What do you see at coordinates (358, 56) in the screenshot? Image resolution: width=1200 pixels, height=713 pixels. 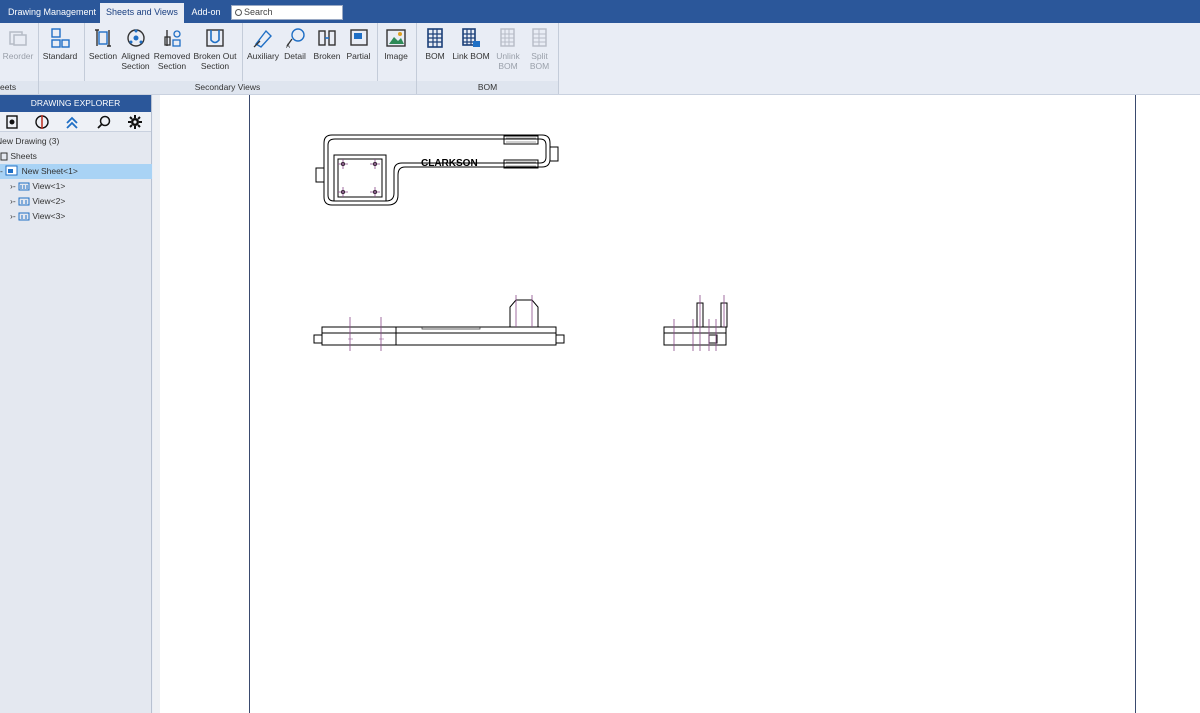 I see `partial-label: Partial` at bounding box center [358, 56].